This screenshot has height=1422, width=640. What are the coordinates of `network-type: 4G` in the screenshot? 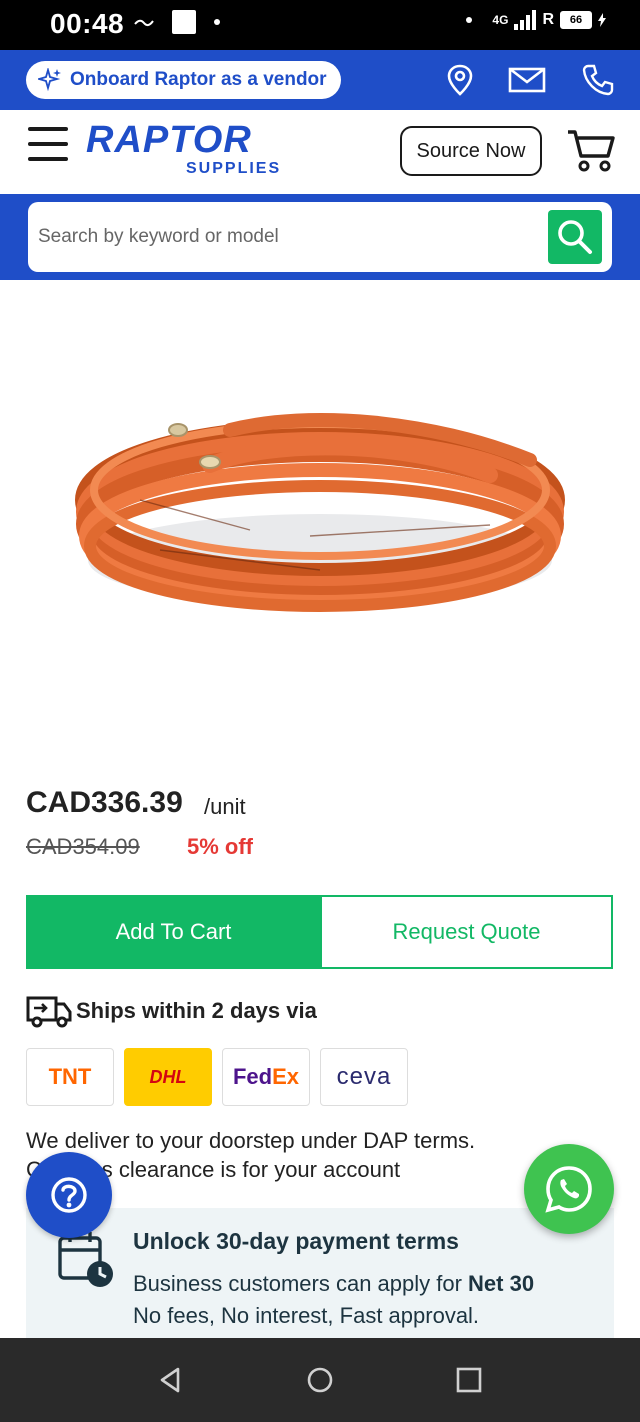 It's located at (500, 20).